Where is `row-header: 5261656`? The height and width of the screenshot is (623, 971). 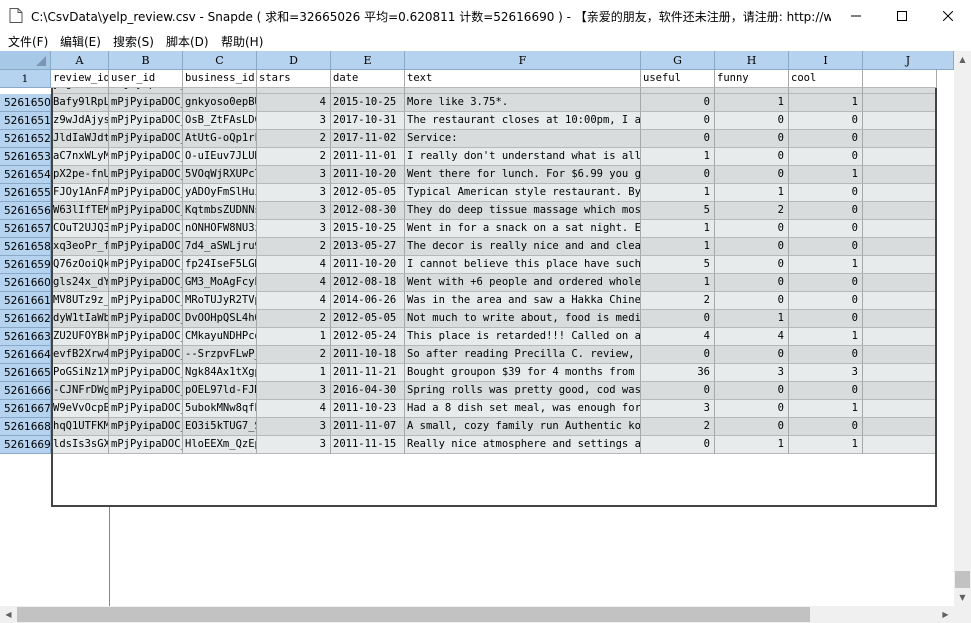 row-header: 5261656 is located at coordinates (25, 211).